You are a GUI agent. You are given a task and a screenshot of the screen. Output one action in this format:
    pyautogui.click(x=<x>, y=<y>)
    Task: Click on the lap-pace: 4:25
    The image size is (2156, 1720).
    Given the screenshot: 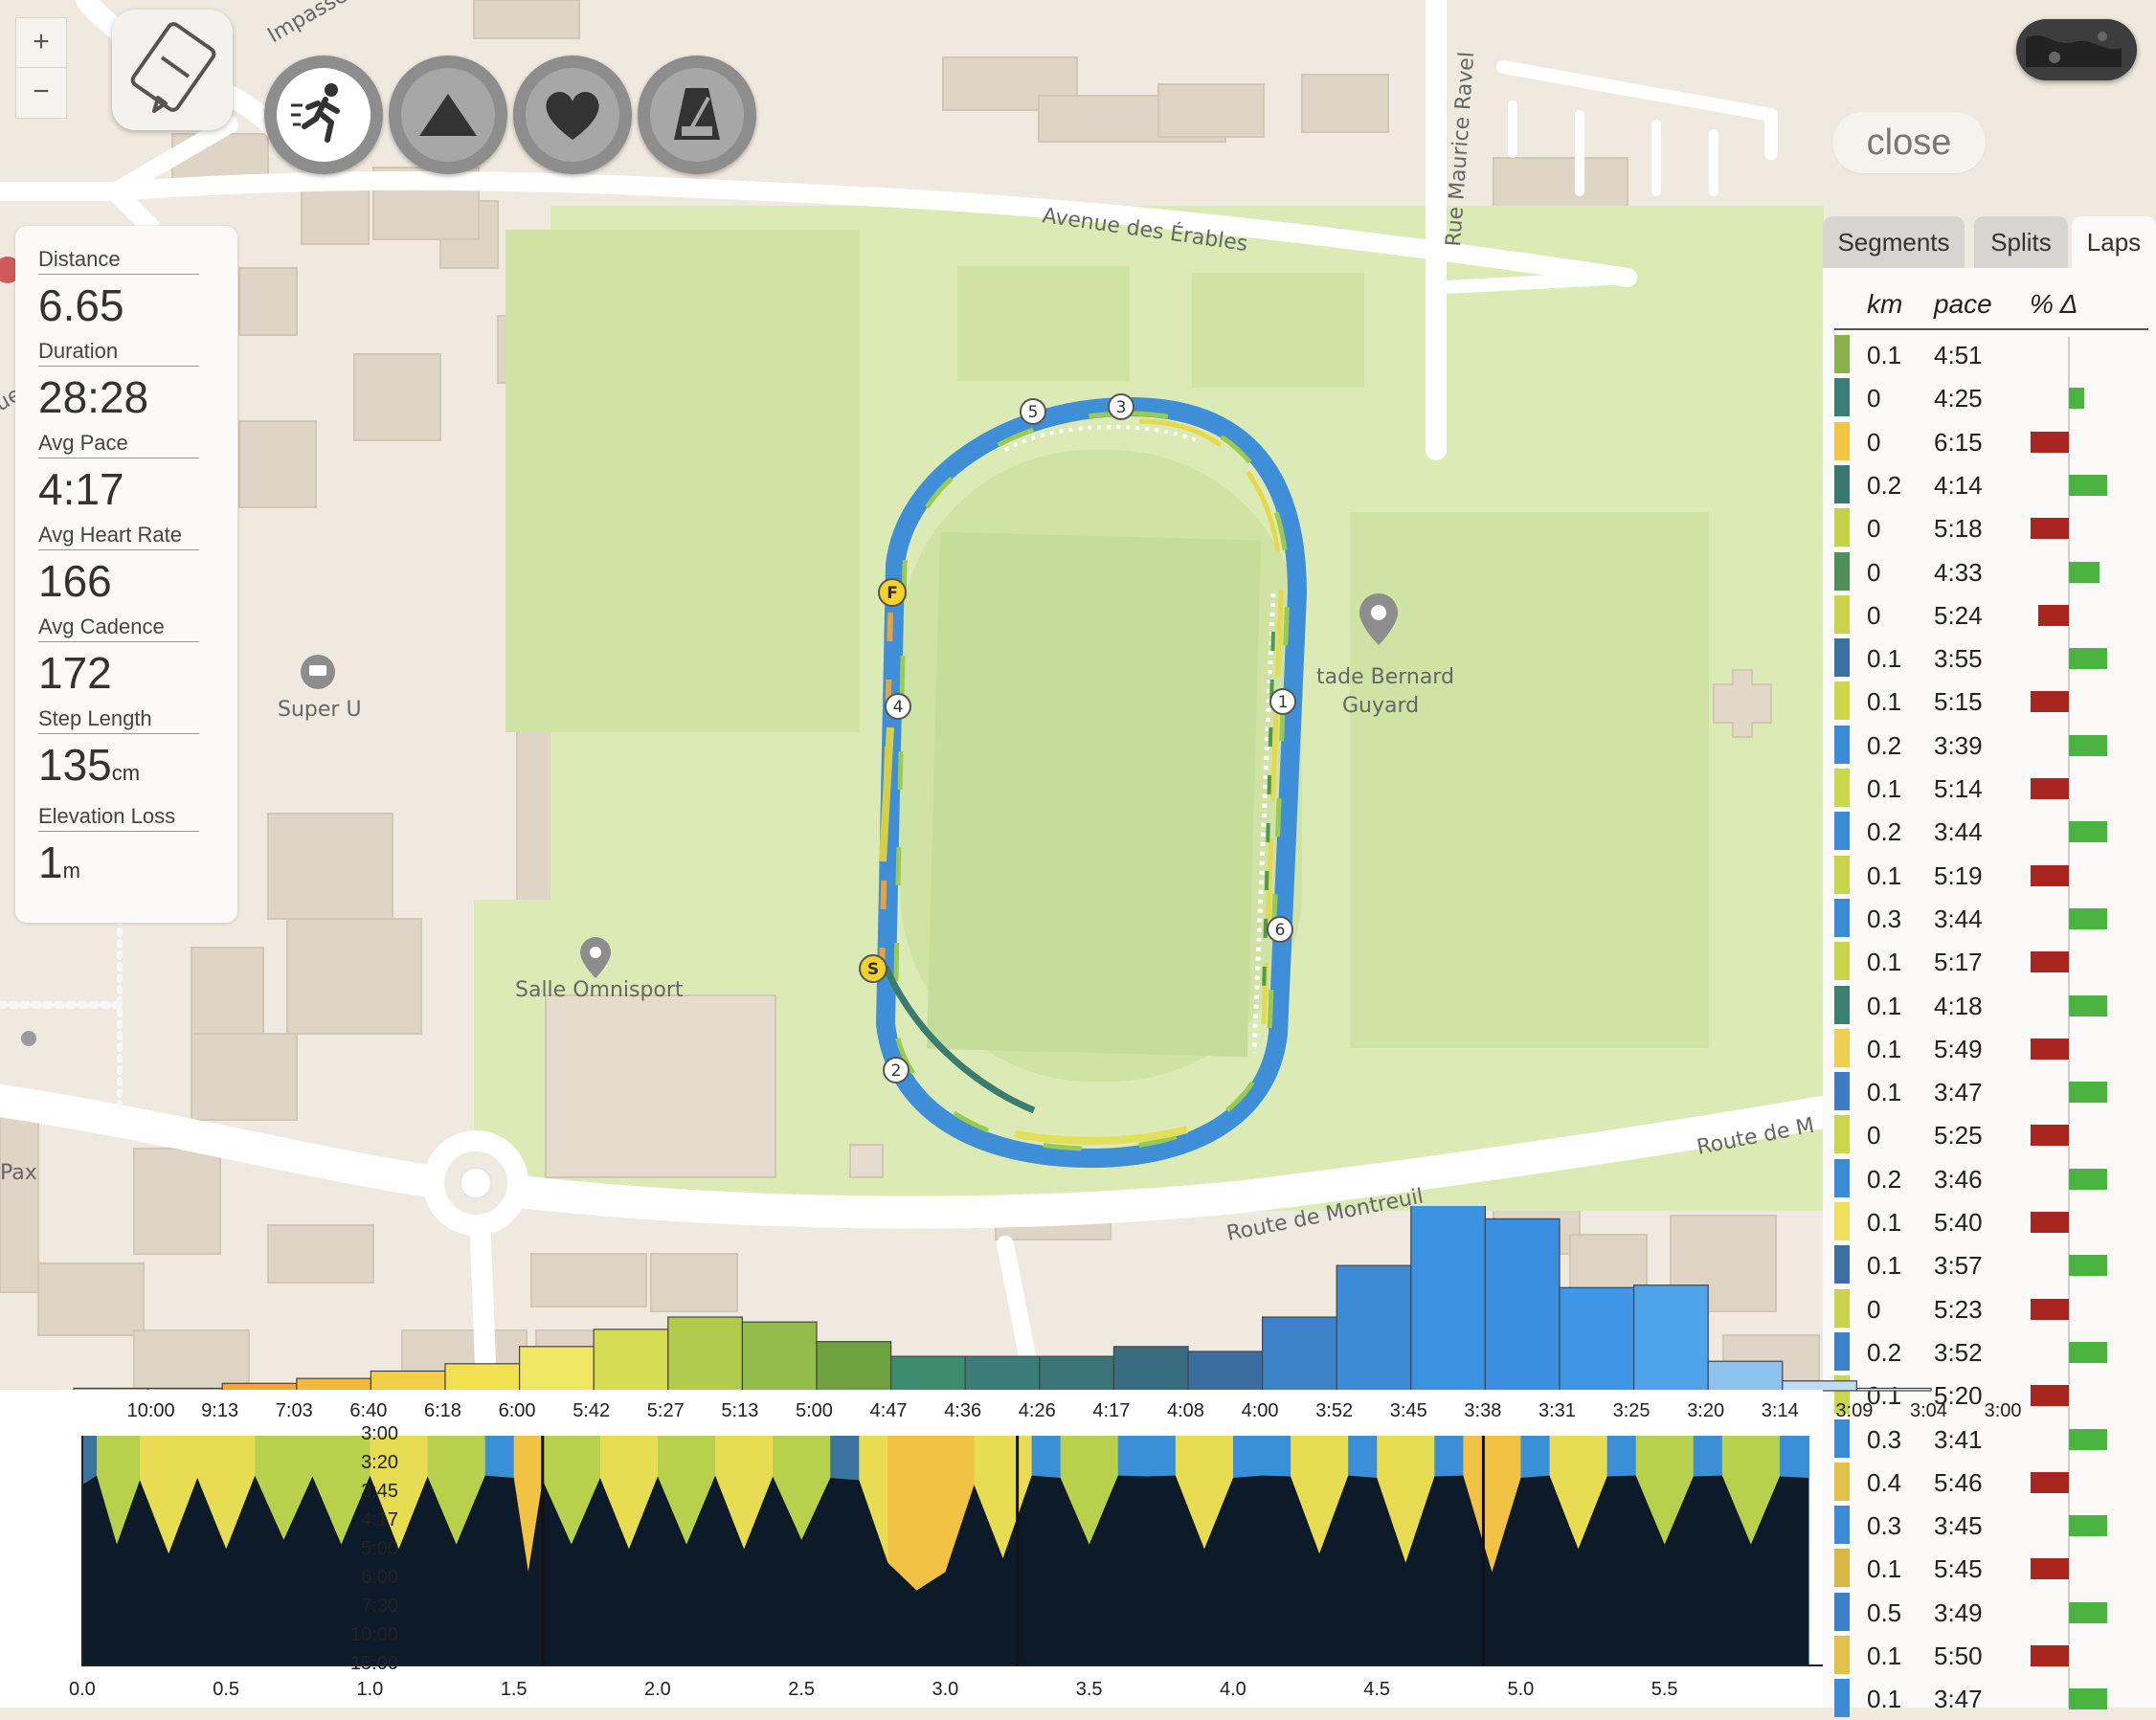 What is the action you would take?
    pyautogui.click(x=1959, y=398)
    